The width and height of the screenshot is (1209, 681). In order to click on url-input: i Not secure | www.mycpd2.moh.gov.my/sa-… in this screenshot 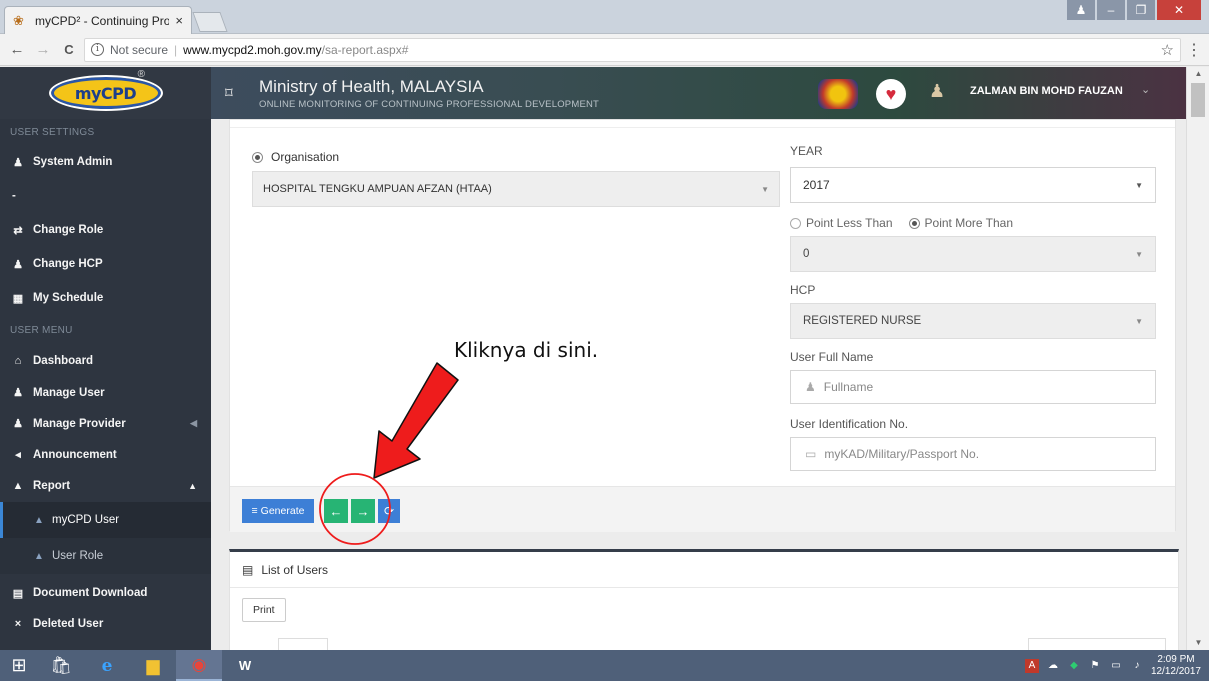, I will do `click(632, 49)`.